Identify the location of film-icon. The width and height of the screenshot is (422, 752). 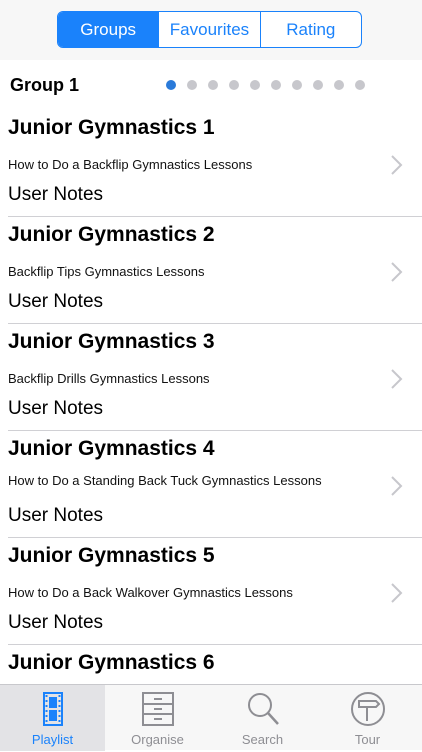
(52, 709).